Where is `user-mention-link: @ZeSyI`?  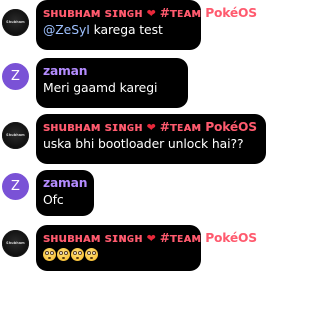 user-mention-link: @ZeSyI is located at coordinates (66, 29).